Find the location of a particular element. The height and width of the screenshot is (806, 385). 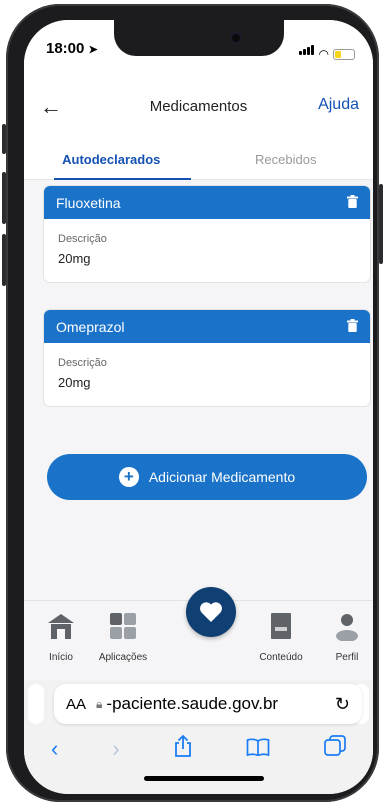

nav-item-aplicacoes: Aplicações is located at coordinates (123, 637).